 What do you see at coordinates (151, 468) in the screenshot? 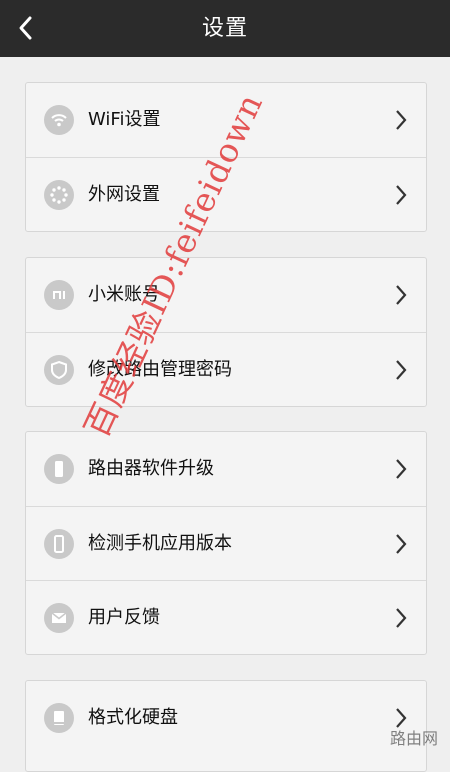
I see `router-firmware-upgrade-label: 路由器软件升级` at bounding box center [151, 468].